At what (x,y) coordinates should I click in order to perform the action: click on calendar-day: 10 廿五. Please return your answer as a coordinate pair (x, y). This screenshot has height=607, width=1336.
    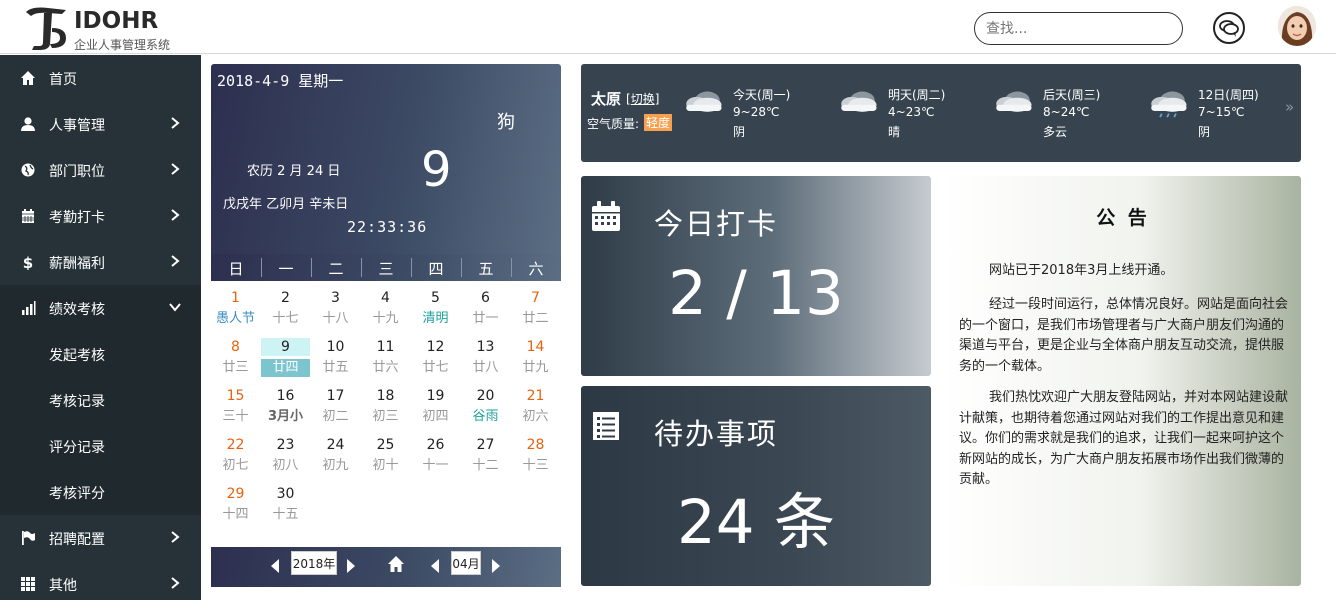
    Looking at the image, I should click on (335, 360).